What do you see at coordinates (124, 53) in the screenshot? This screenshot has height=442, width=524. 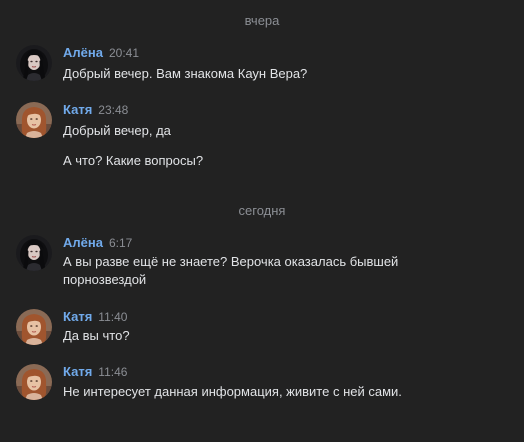 I see `message-time: 20:41` at bounding box center [124, 53].